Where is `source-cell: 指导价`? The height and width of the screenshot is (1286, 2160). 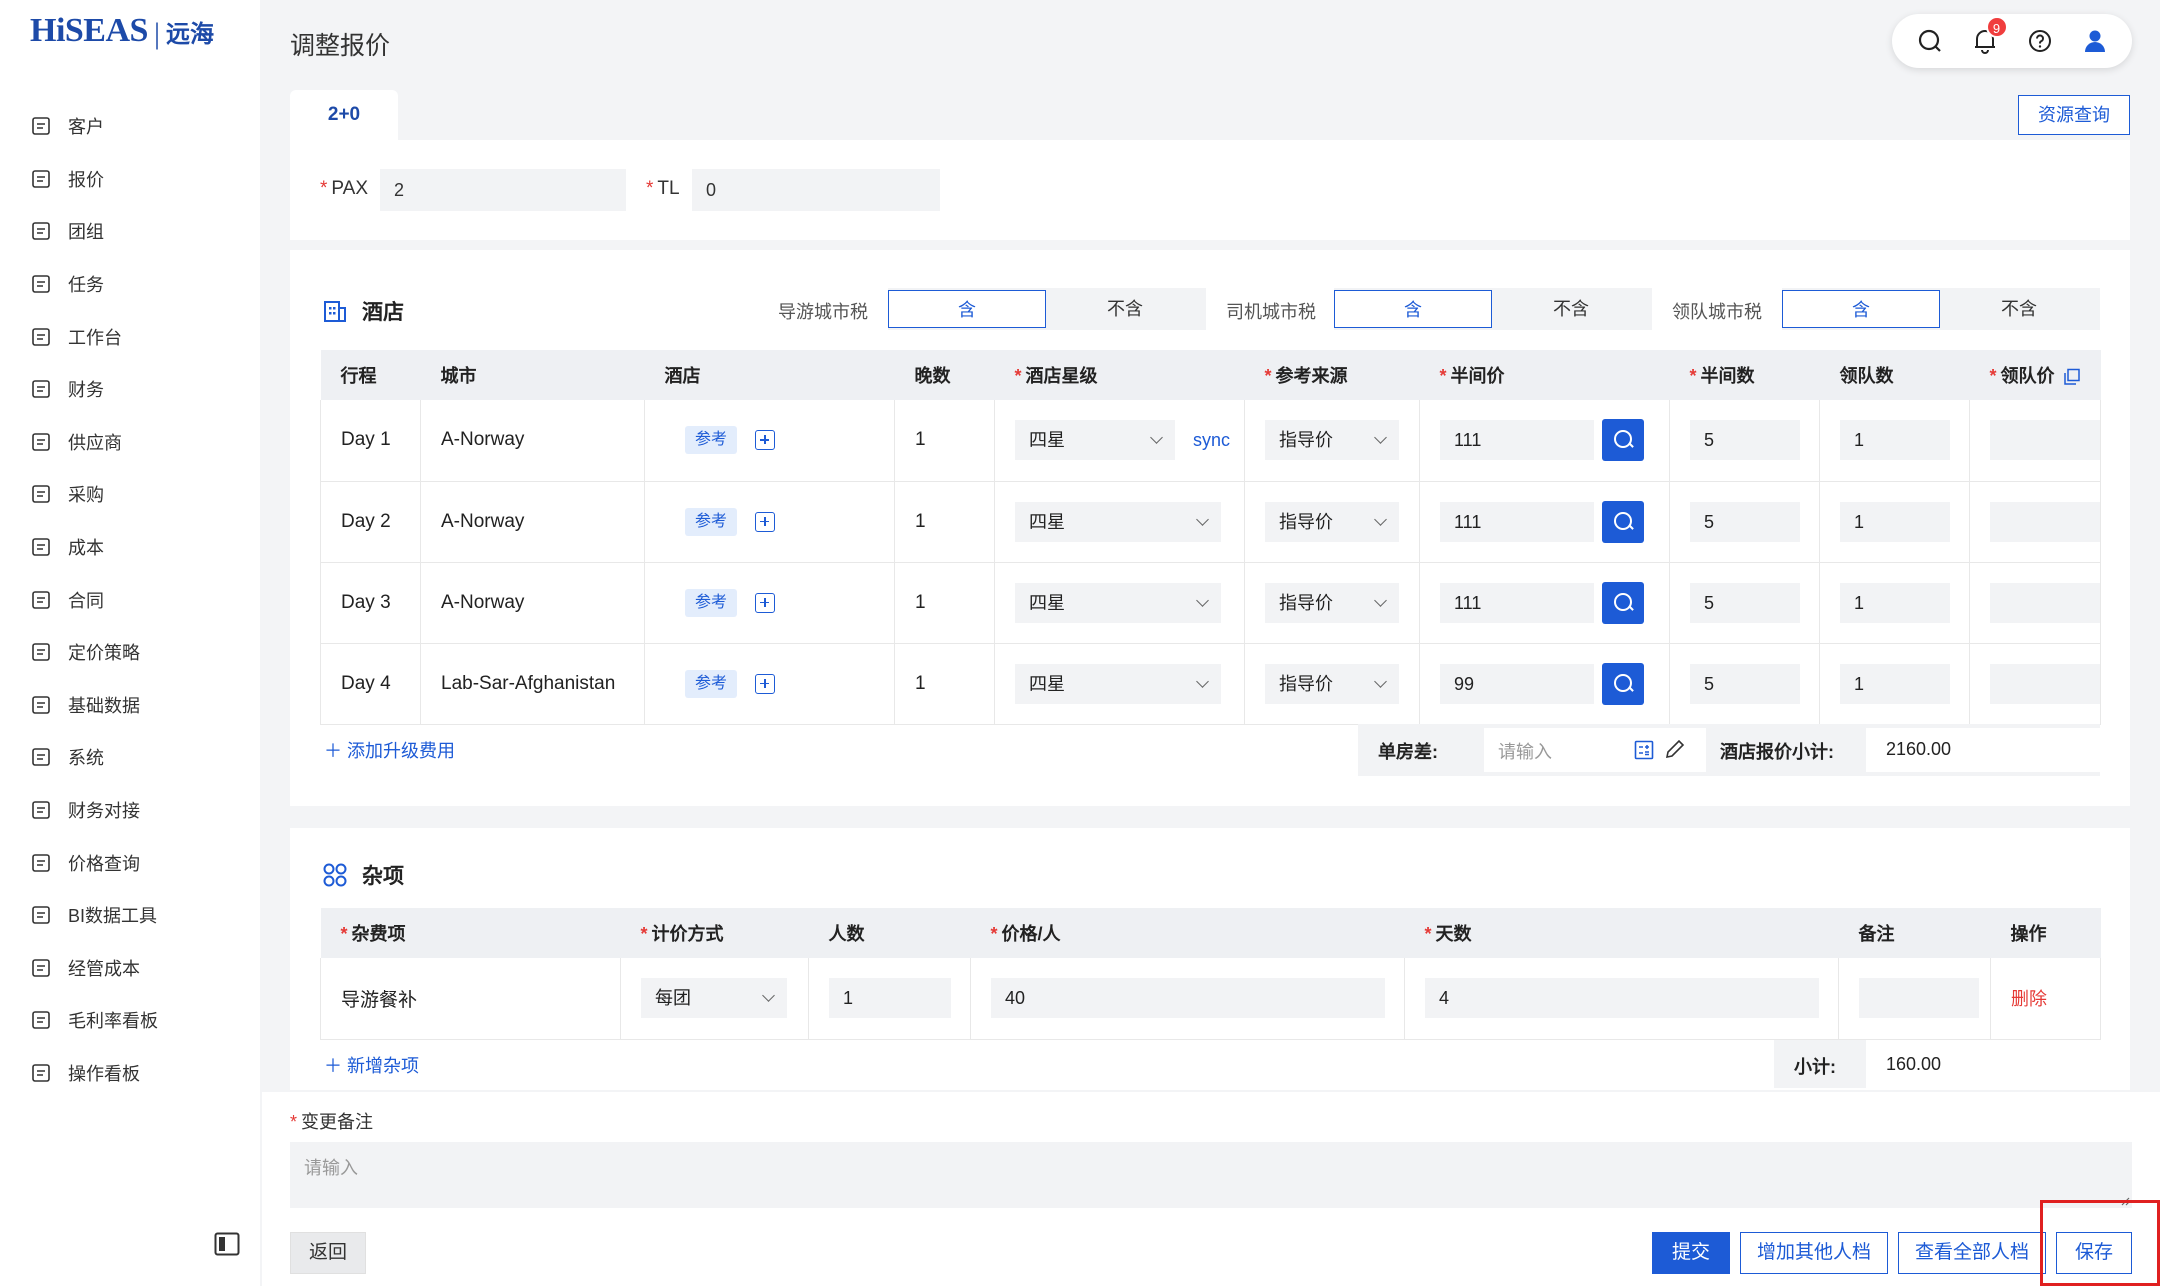
source-cell: 指导价 is located at coordinates (1332, 522).